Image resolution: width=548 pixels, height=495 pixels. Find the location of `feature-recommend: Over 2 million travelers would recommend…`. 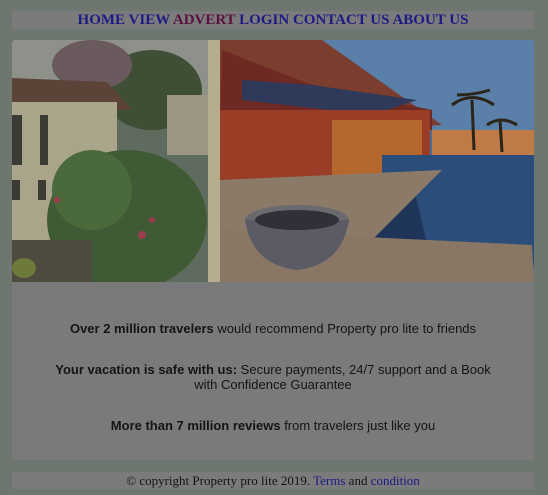

feature-recommend: Over 2 million travelers would recommend… is located at coordinates (273, 328).